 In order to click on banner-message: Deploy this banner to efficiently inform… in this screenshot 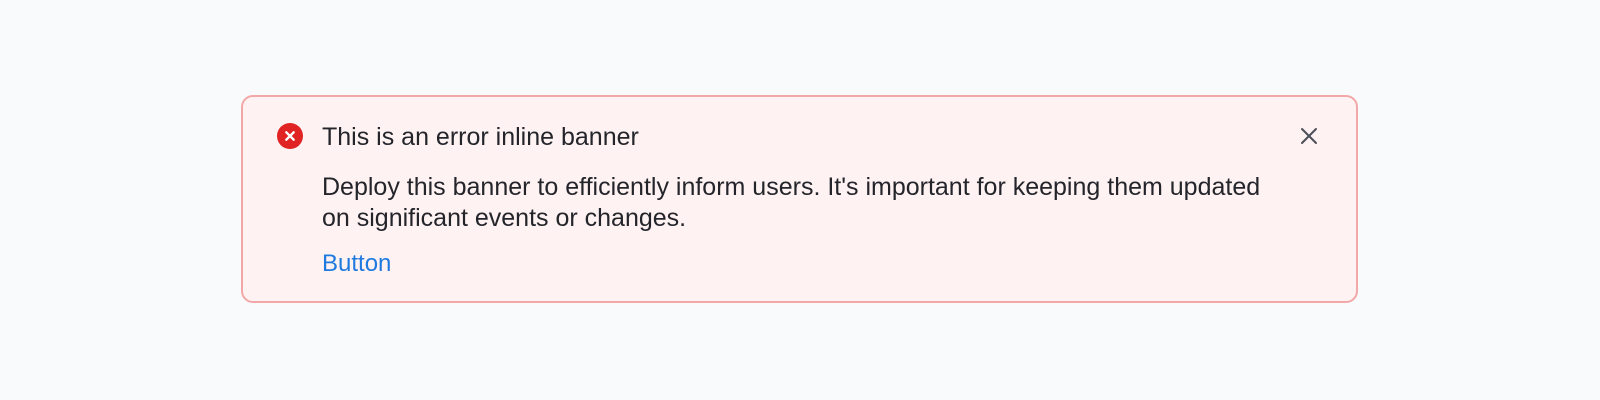, I will do `click(791, 202)`.